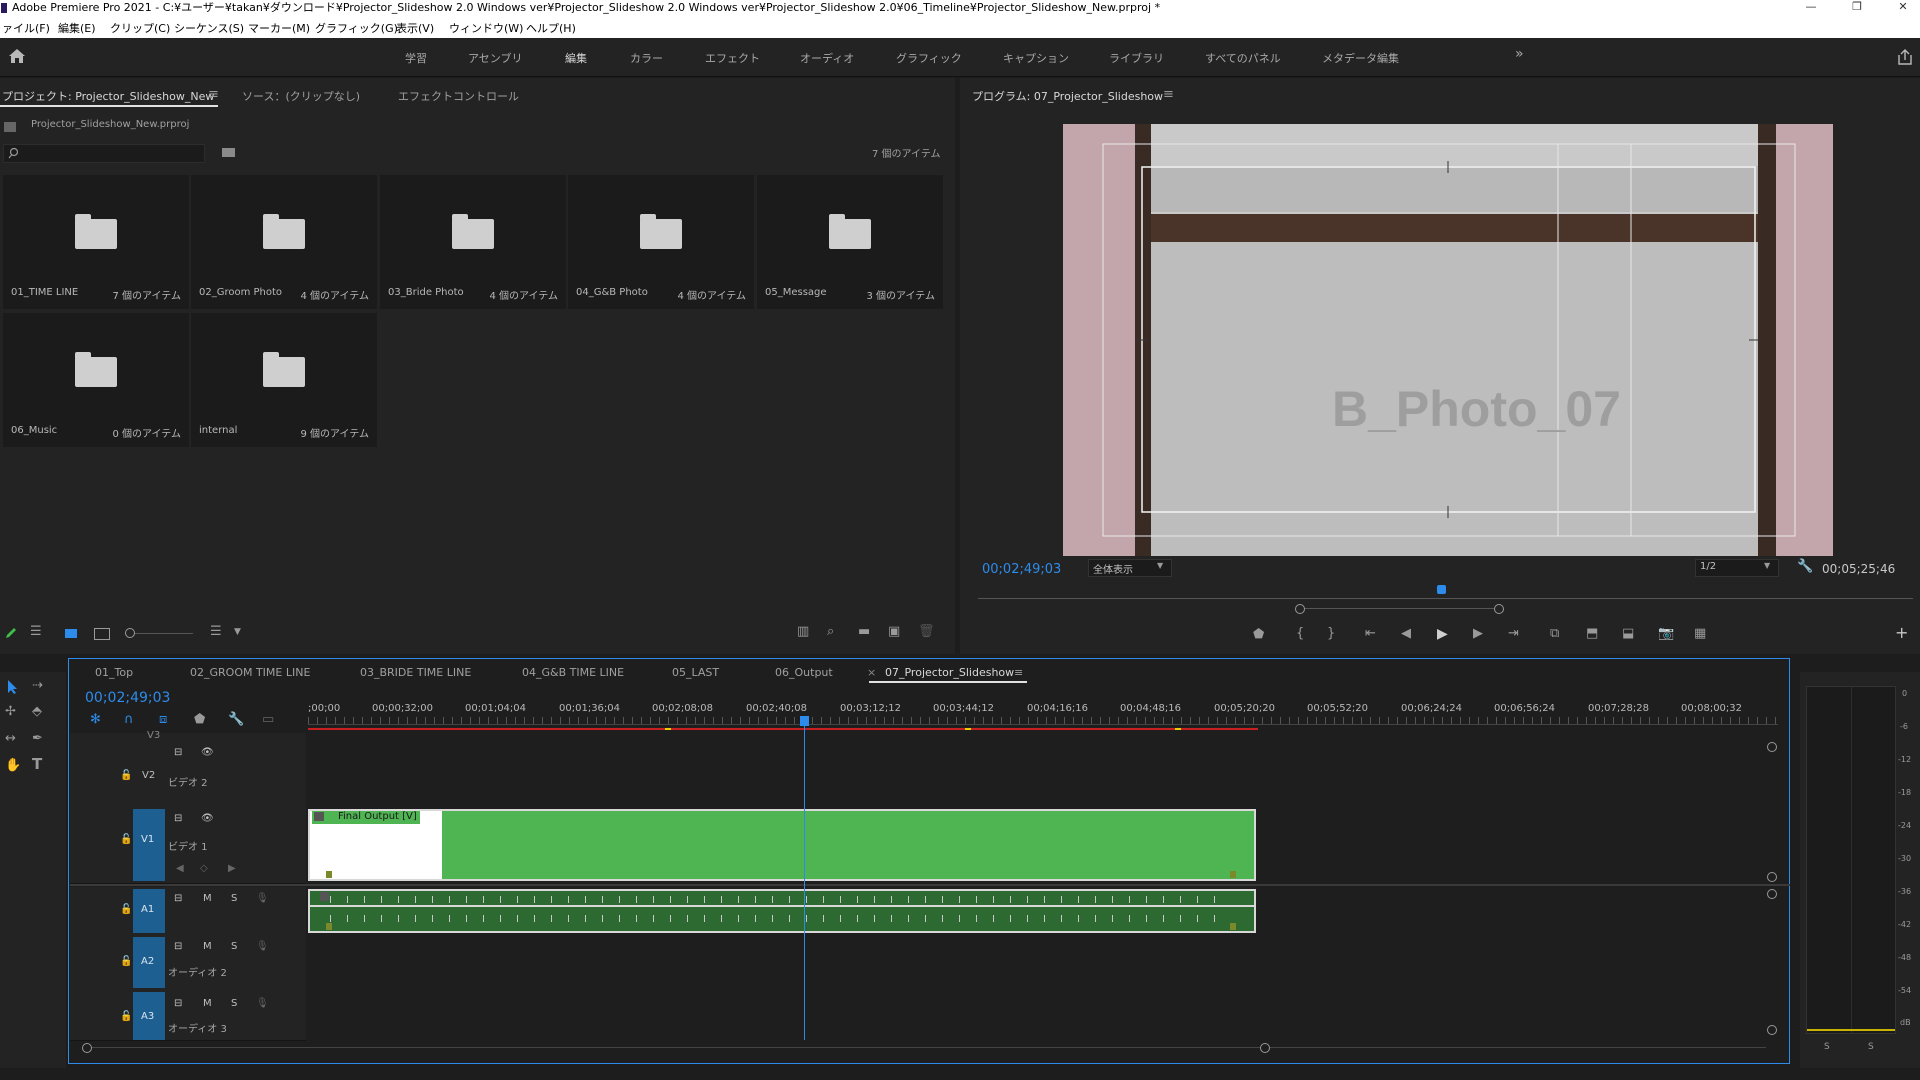  What do you see at coordinates (1519, 54) in the screenshot?
I see `workspace-more-icon: »` at bounding box center [1519, 54].